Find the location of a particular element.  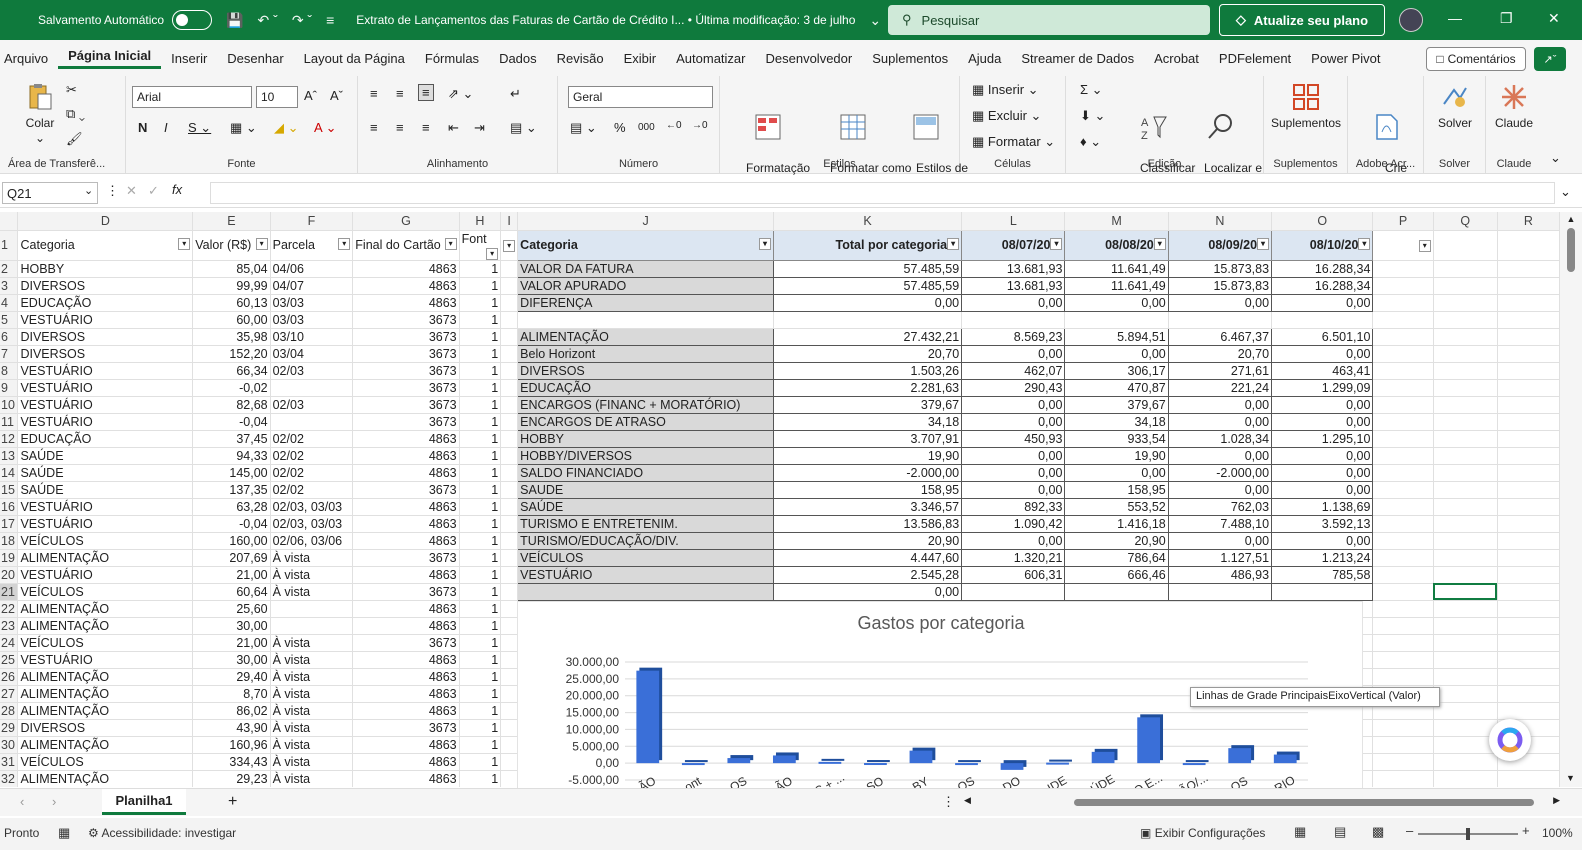

pivot-row-label: ENCARGOS DE ATRASO is located at coordinates (645, 422).